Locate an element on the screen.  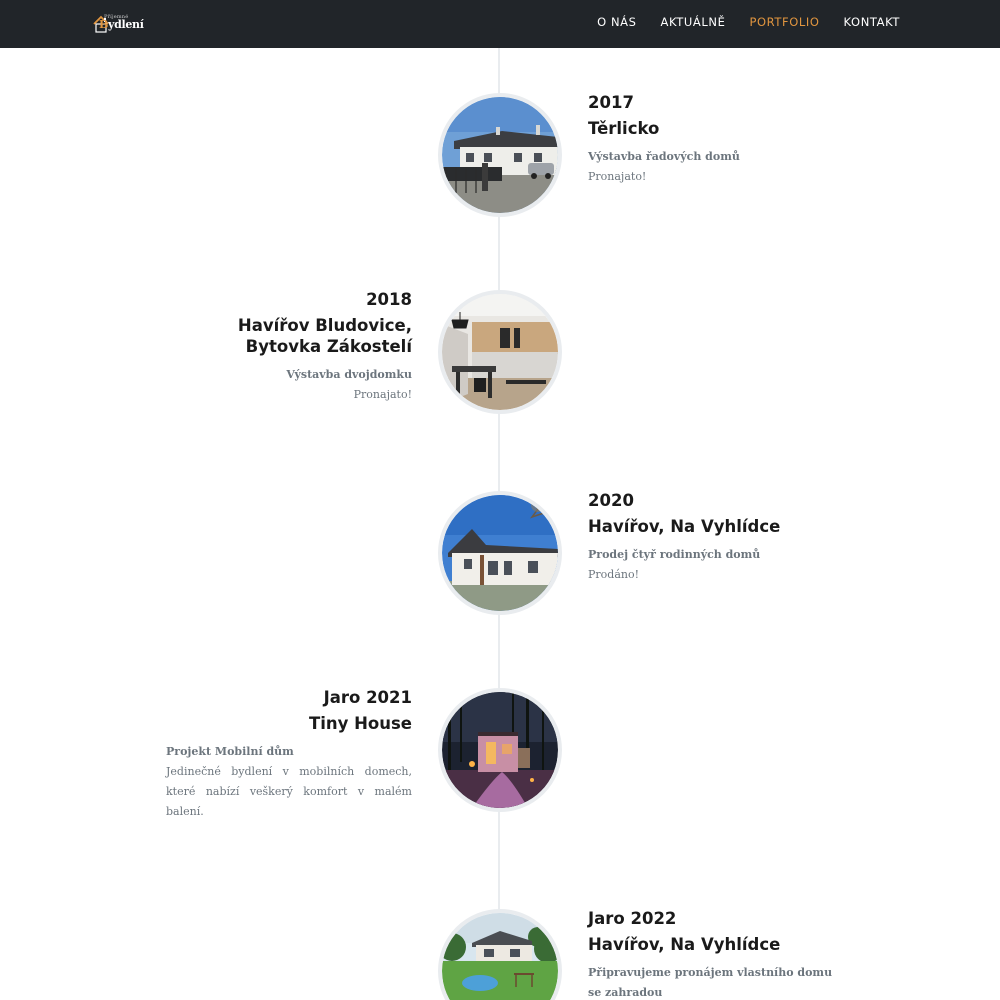
timeline-image-row-houses is located at coordinates (500, 155).